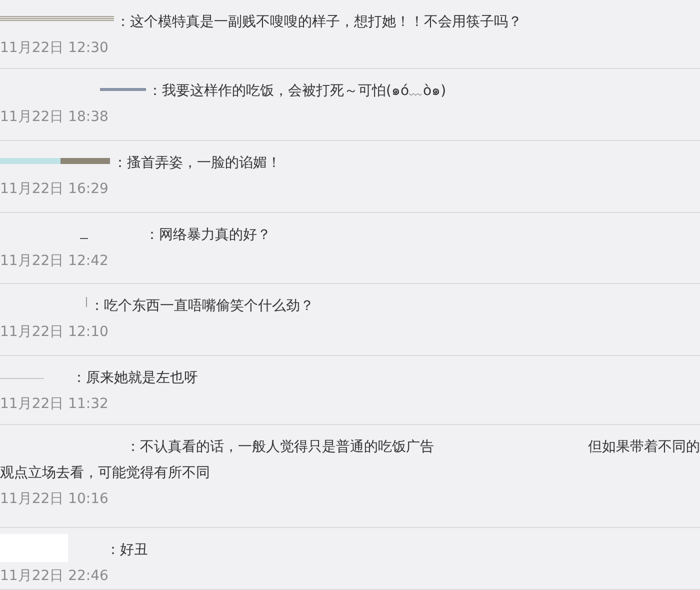 The image size is (700, 590). What do you see at coordinates (644, 447) in the screenshot?
I see `comment-text: 但如果带着不同的` at bounding box center [644, 447].